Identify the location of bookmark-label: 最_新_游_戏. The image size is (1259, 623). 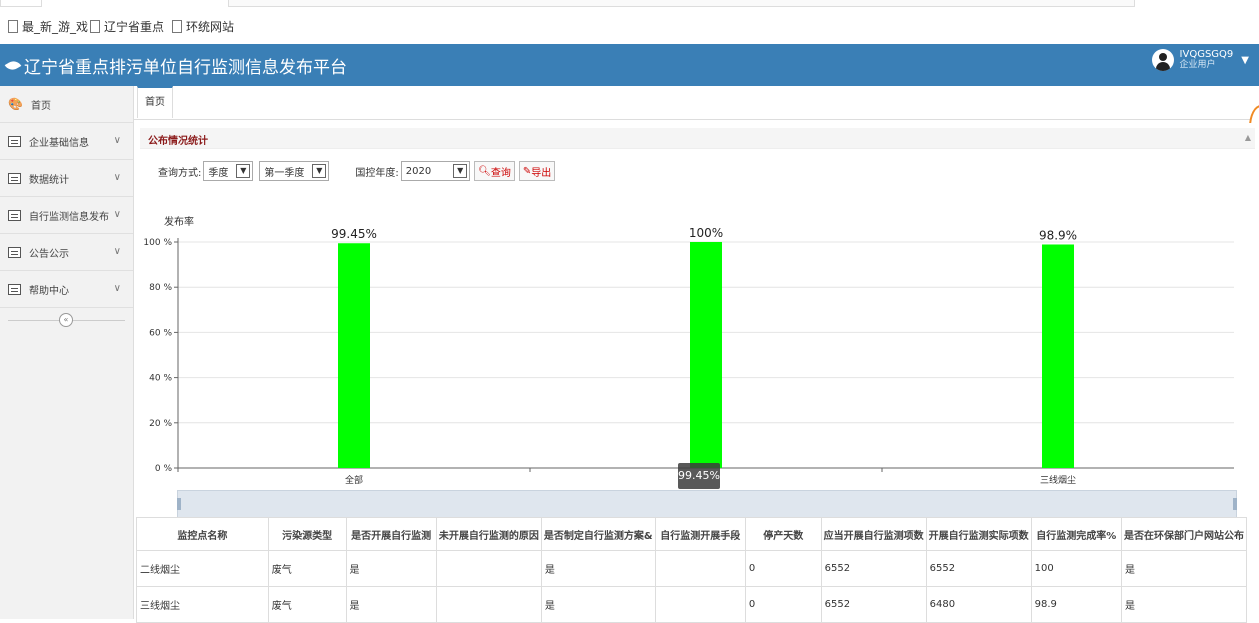
(55, 26).